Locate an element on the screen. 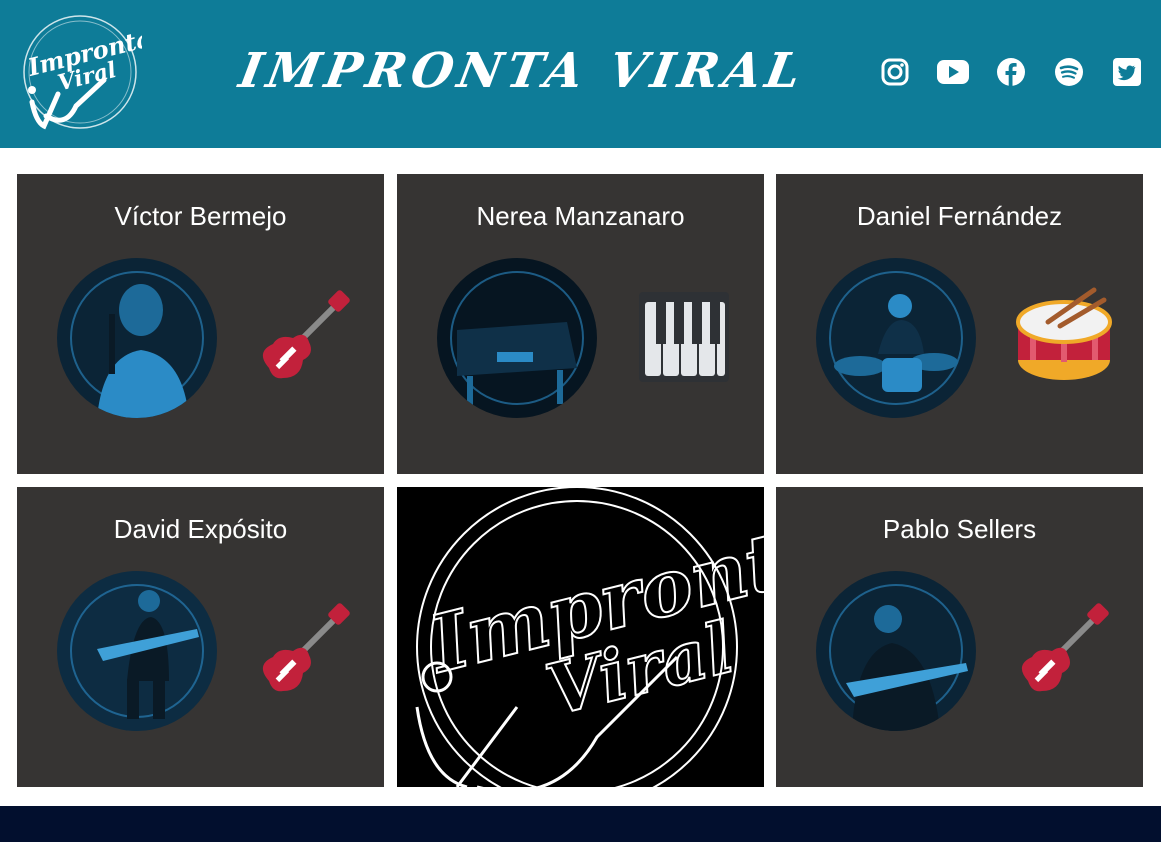 The image size is (1161, 842). member-name: Daniel Fernández is located at coordinates (959, 216).